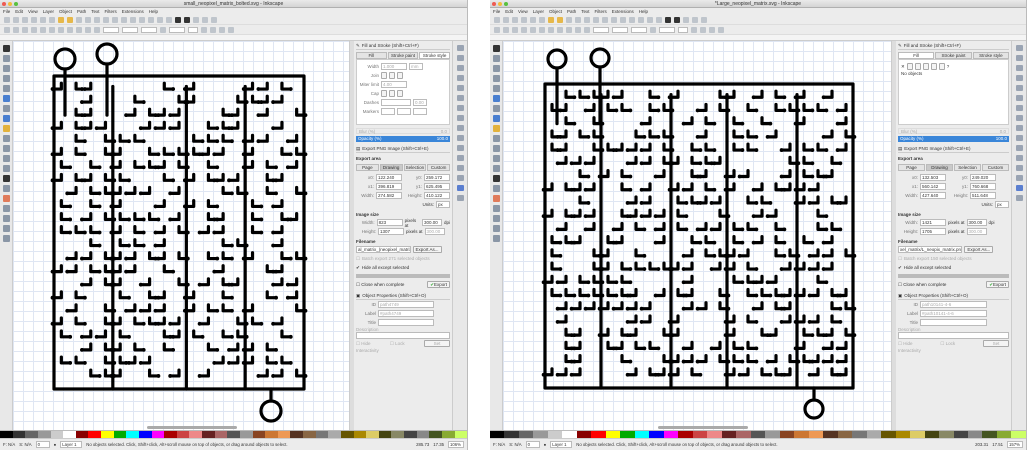 This screenshot has height=450, width=1027. What do you see at coordinates (420, 102) in the screenshot?
I see `dash-offset-input: 0.00` at bounding box center [420, 102].